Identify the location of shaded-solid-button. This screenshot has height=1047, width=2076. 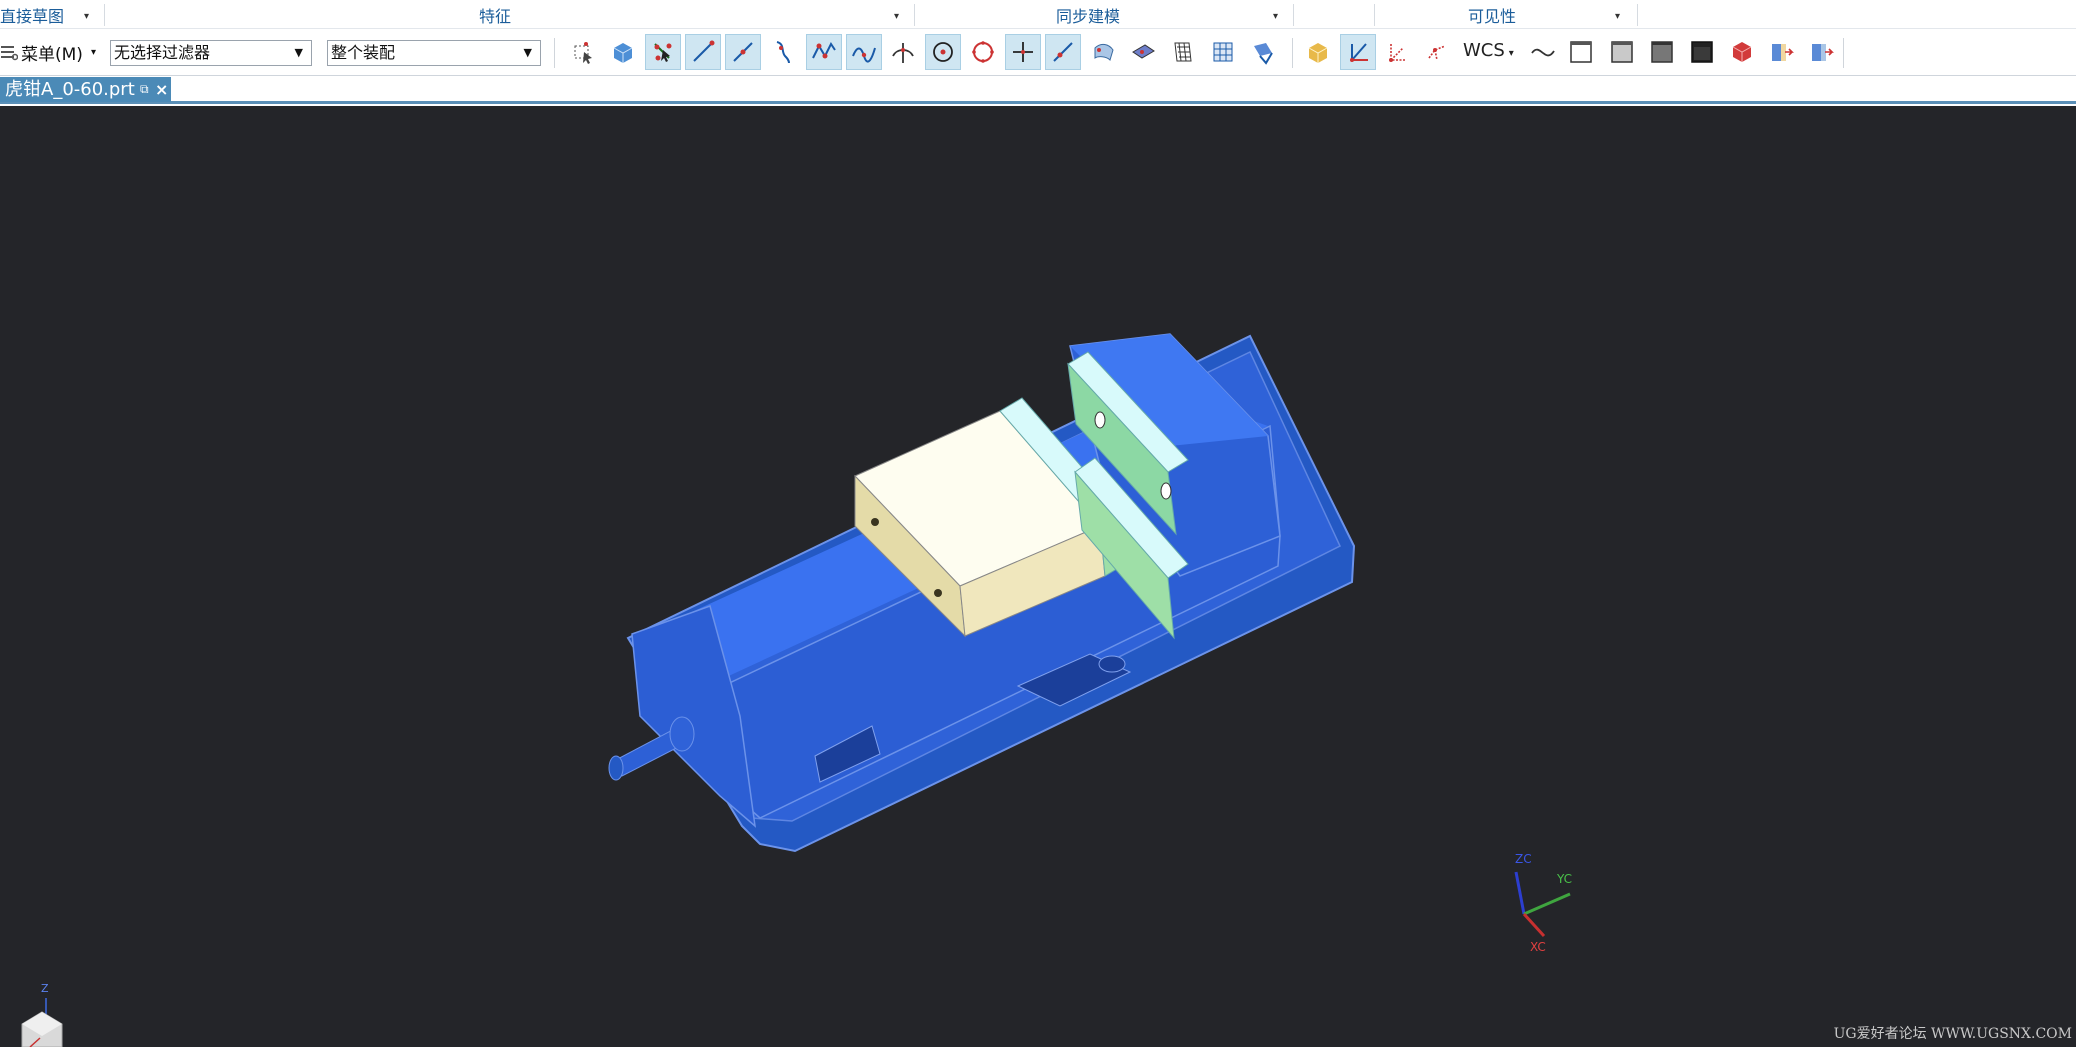
(1318, 52).